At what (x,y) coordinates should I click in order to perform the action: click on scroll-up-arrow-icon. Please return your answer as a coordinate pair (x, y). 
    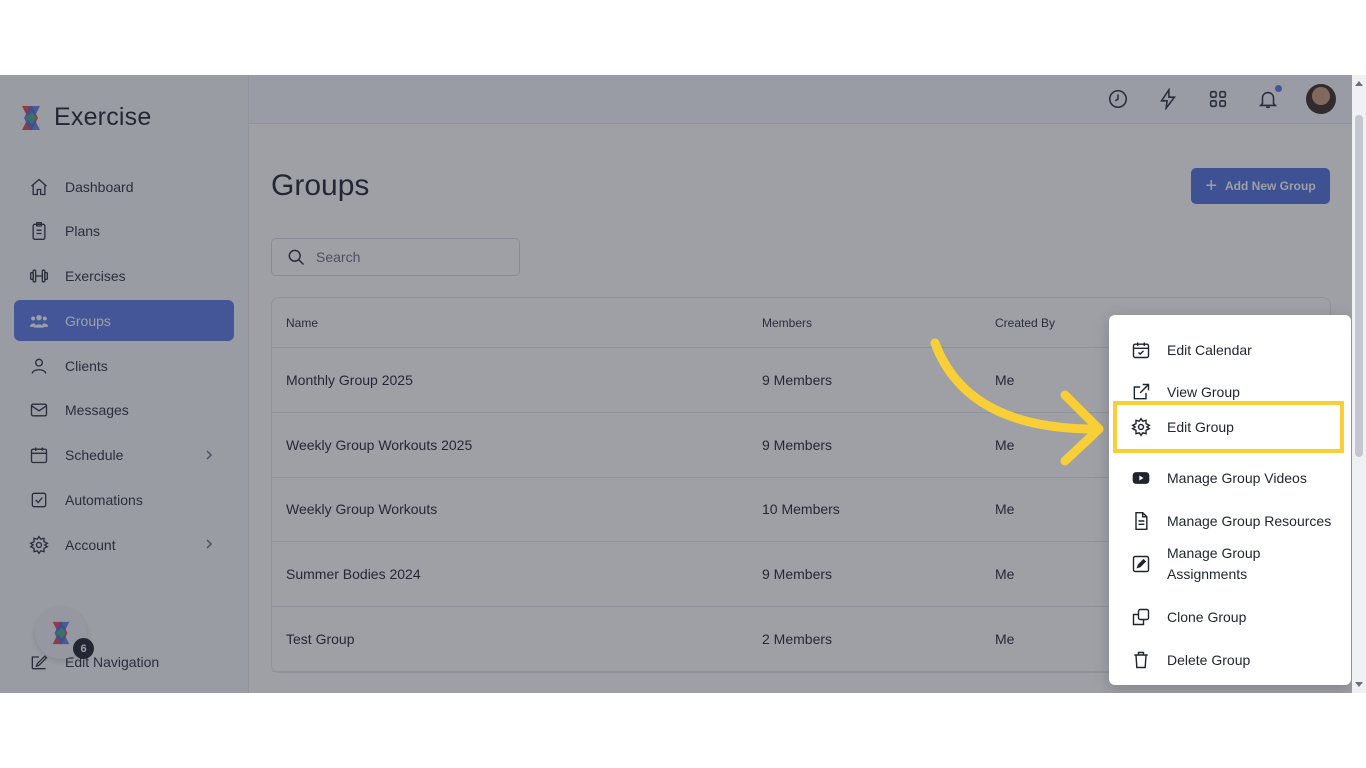
    Looking at the image, I should click on (1359, 83).